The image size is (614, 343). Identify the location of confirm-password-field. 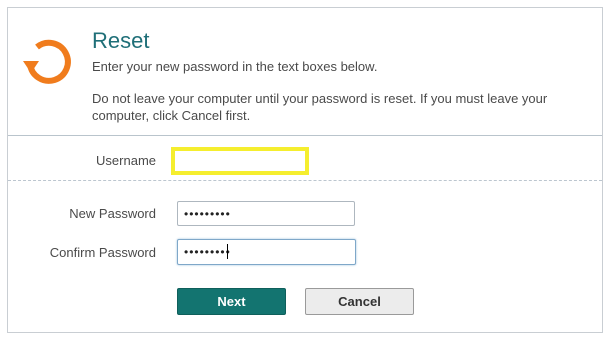
(266, 252).